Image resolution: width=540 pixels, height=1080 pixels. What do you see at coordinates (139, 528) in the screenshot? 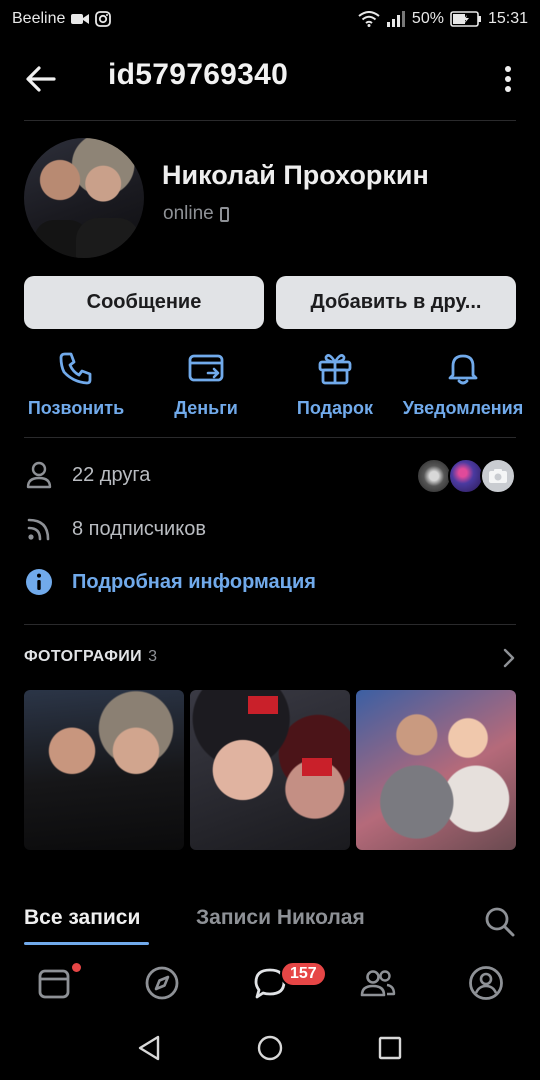
I see `followers-count: 8 подписчиков` at bounding box center [139, 528].